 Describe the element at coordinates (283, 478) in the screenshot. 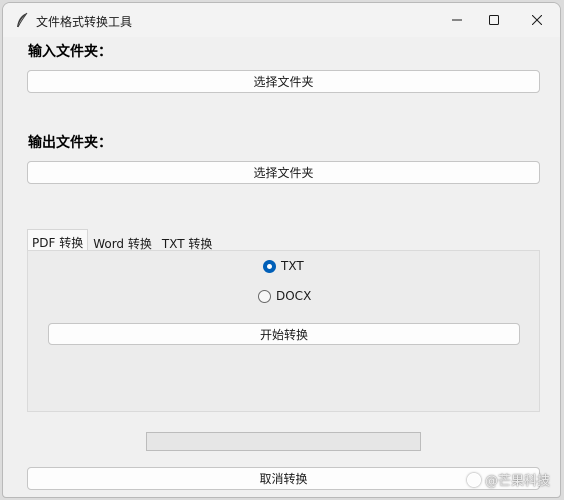

I see `cancel-conversion-button: 取消转换` at that location.